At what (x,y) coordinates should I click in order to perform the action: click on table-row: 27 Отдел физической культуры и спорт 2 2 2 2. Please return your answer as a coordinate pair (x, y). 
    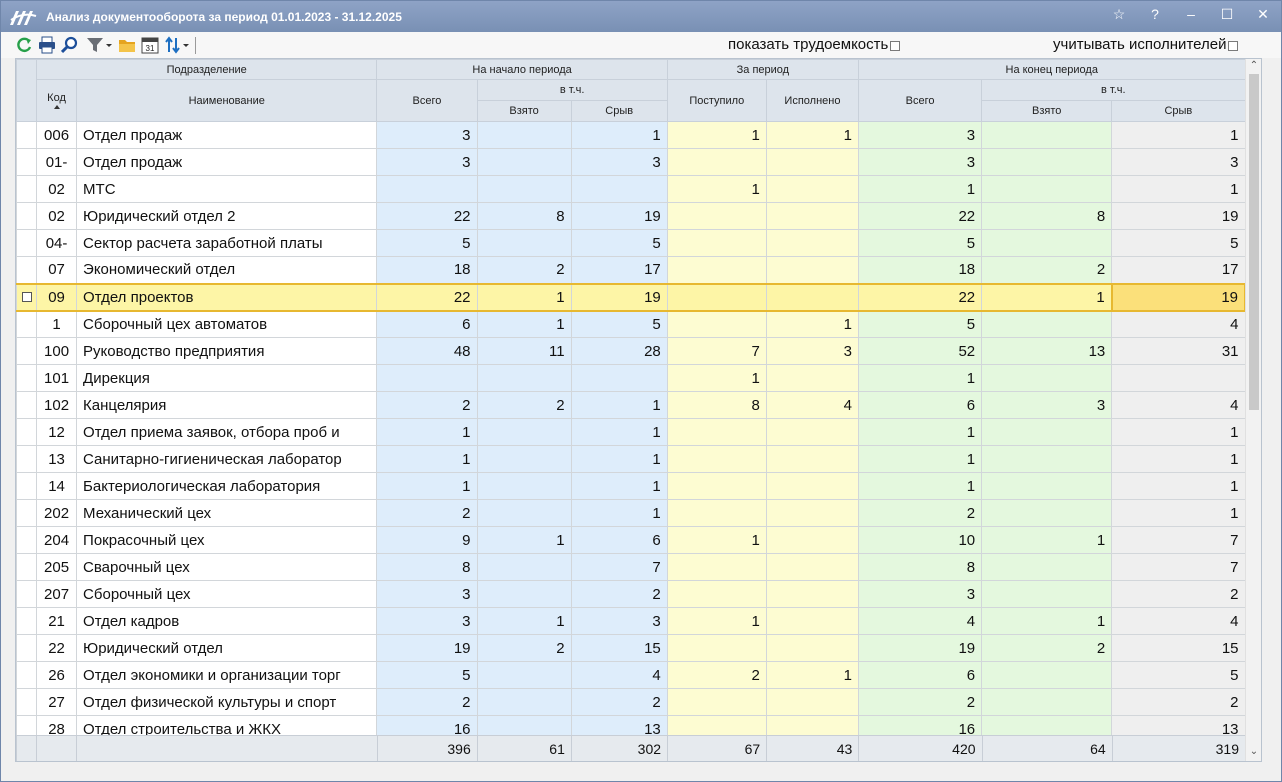
    Looking at the image, I should click on (631, 702).